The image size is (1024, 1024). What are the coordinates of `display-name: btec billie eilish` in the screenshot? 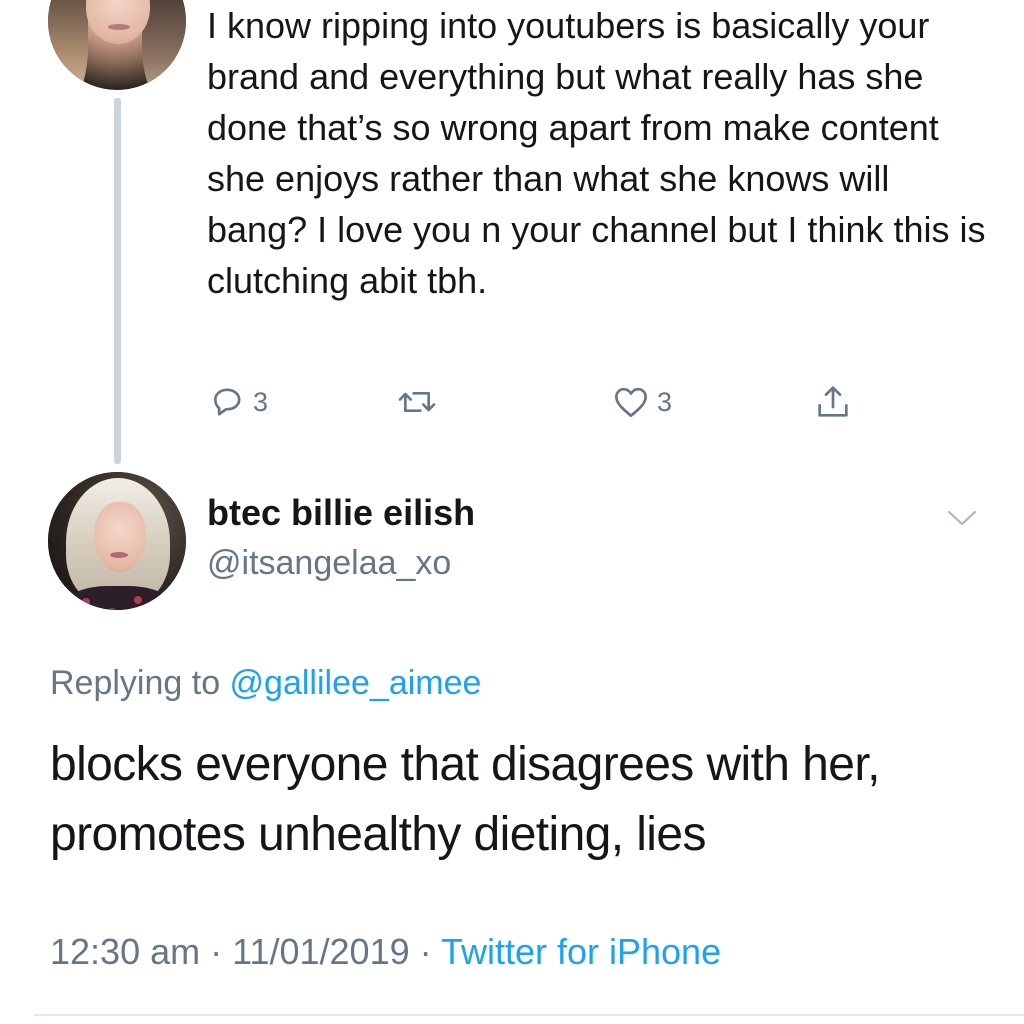 It's located at (341, 513).